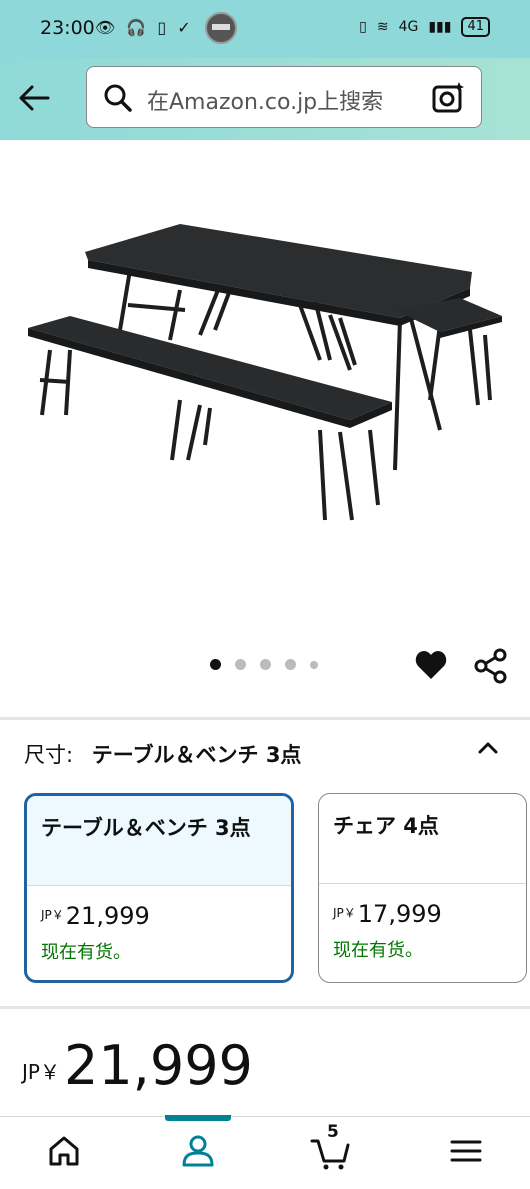  What do you see at coordinates (198, 1118) in the screenshot?
I see `nav-active-indicator` at bounding box center [198, 1118].